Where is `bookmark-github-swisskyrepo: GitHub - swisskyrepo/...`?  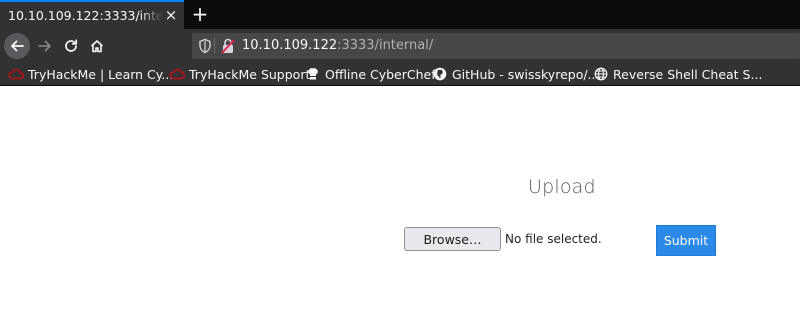 bookmark-github-swisskyrepo: GitHub - swisskyrepo/... is located at coordinates (515, 74).